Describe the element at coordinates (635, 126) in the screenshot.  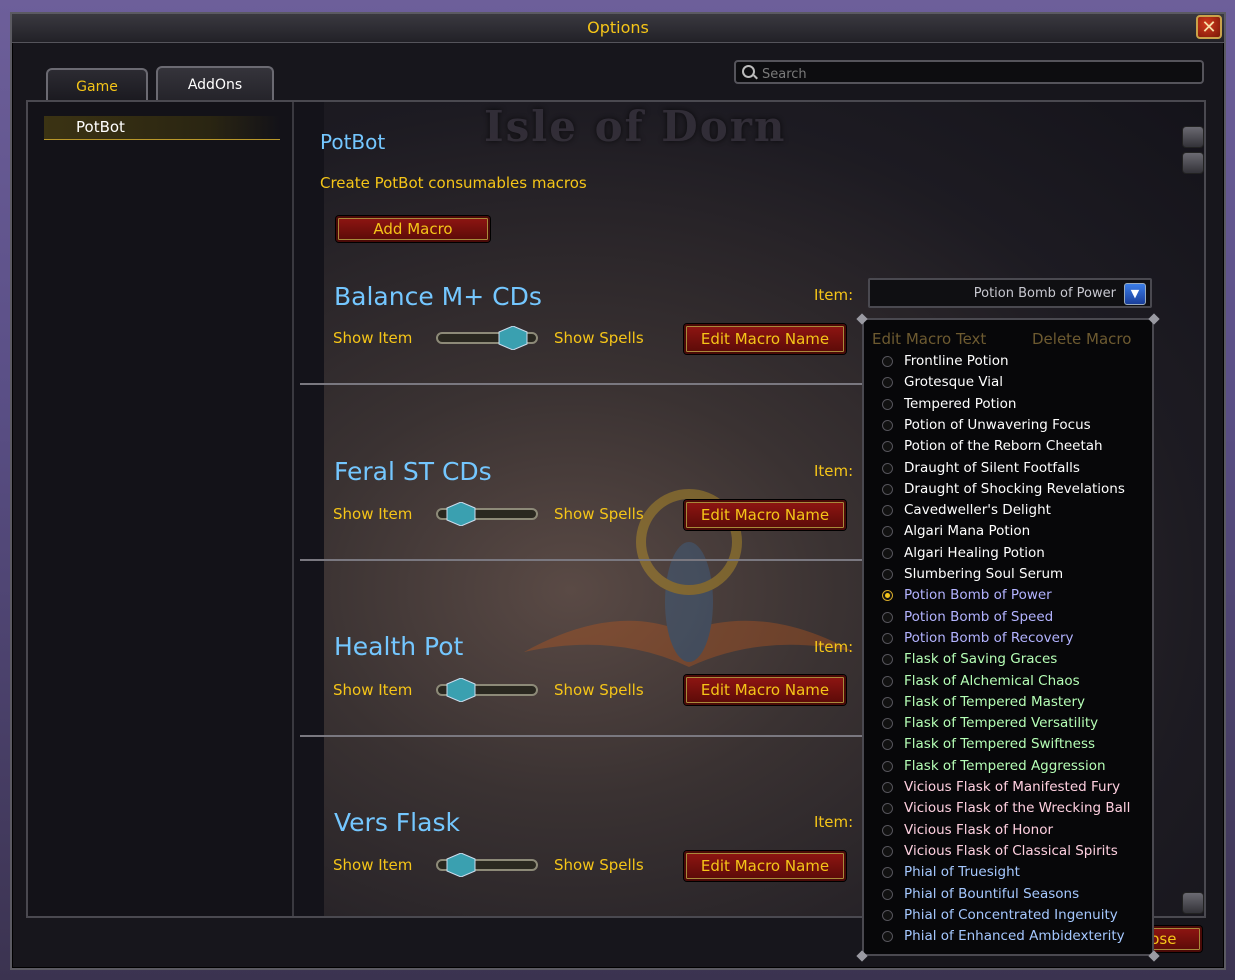
I see `zone-name-text: Isle of Dorn` at that location.